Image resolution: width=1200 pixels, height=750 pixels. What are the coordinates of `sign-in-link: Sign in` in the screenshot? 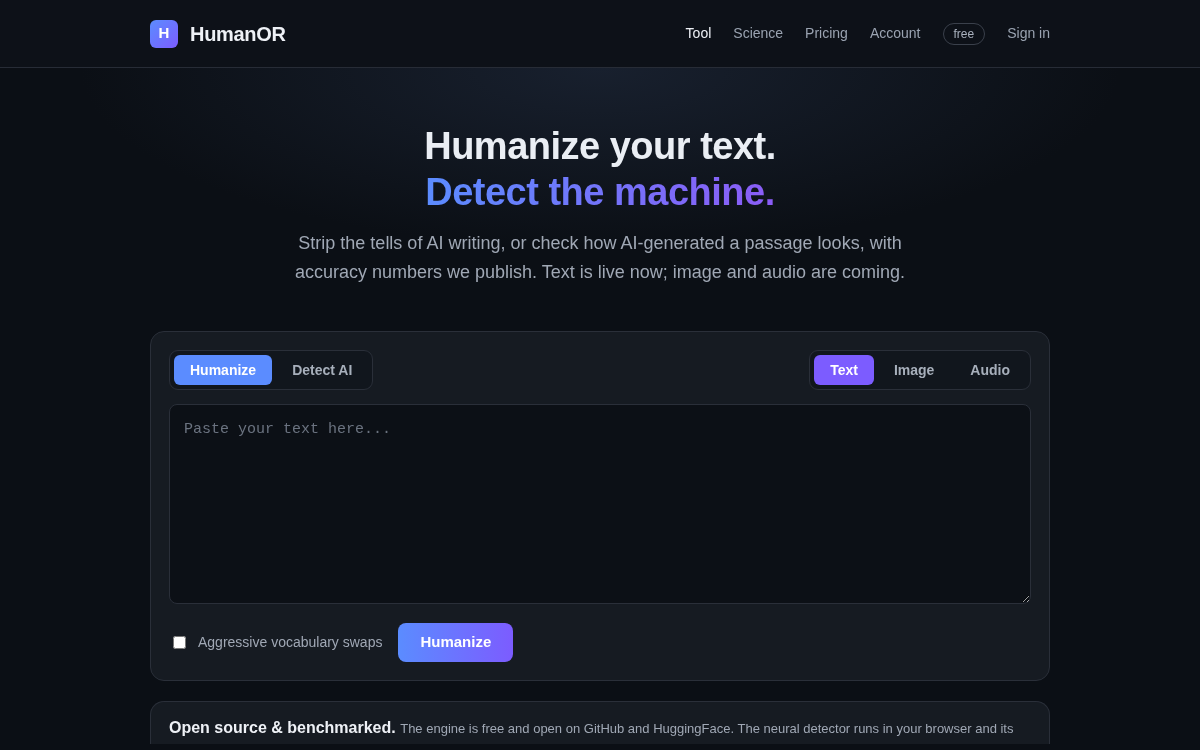 It's located at (1028, 33).